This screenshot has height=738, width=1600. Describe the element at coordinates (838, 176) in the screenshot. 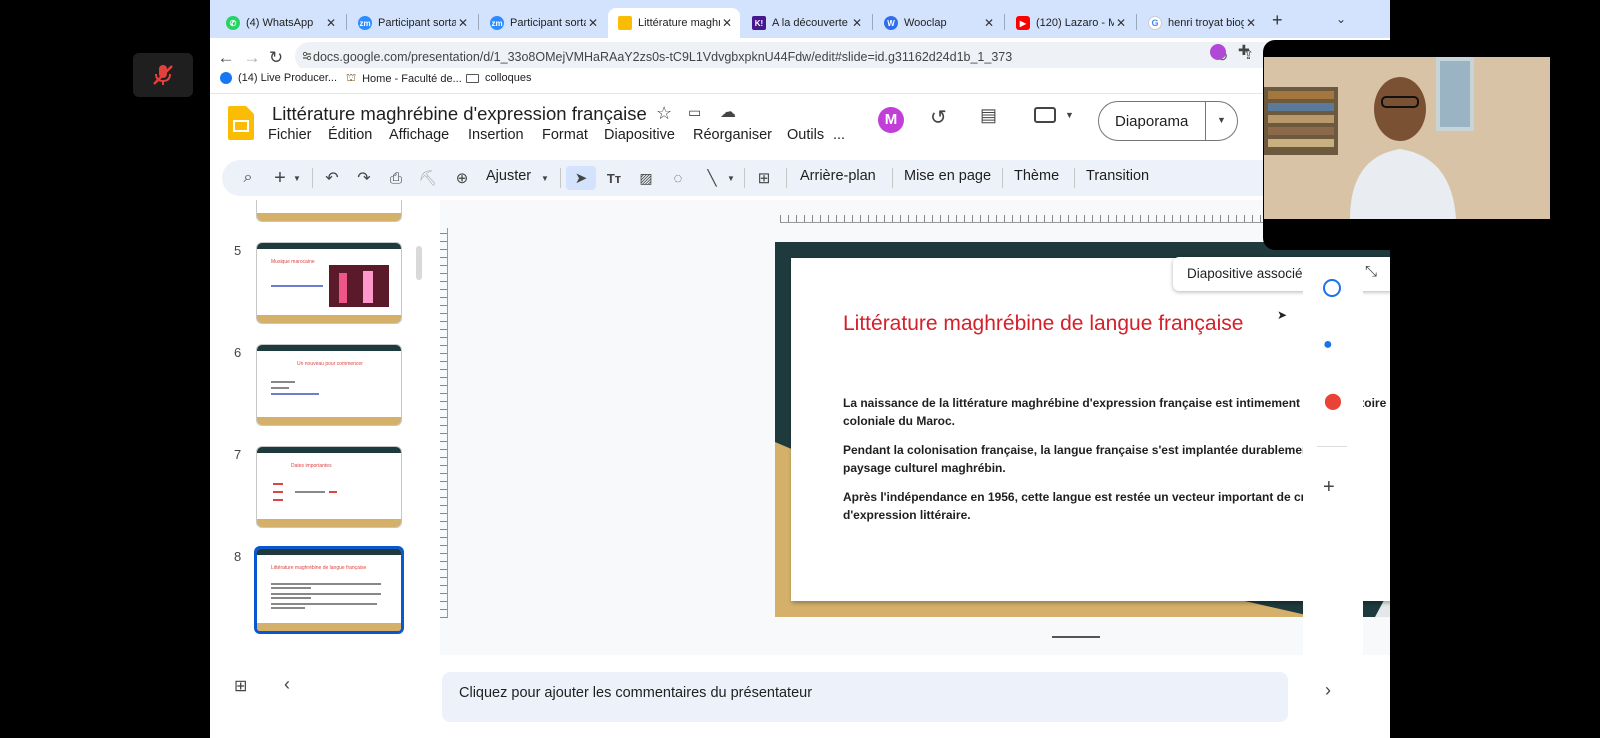

I see `background-button: Arrière-plan` at that location.